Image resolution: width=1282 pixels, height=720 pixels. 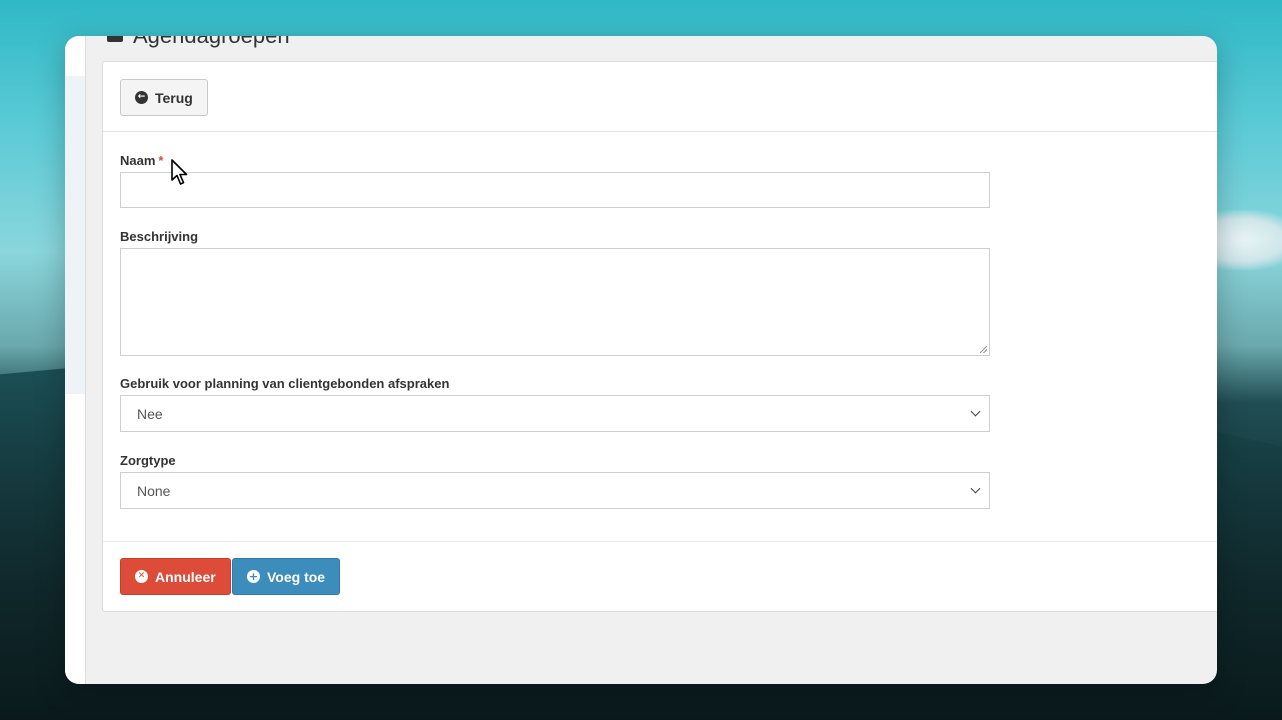 I want to click on page-title: Agendagroepen, so click(x=211, y=42).